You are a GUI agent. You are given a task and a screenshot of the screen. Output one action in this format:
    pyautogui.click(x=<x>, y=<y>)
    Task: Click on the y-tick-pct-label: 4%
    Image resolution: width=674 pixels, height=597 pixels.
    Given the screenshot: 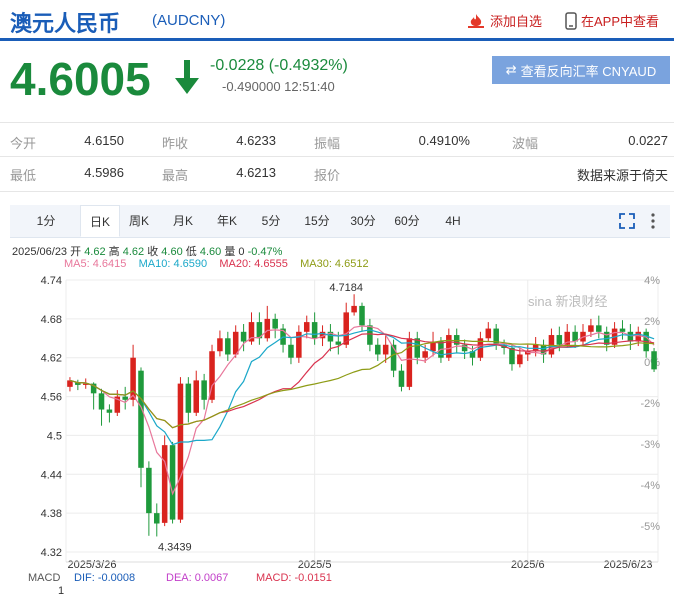 What is the action you would take?
    pyautogui.click(x=652, y=281)
    